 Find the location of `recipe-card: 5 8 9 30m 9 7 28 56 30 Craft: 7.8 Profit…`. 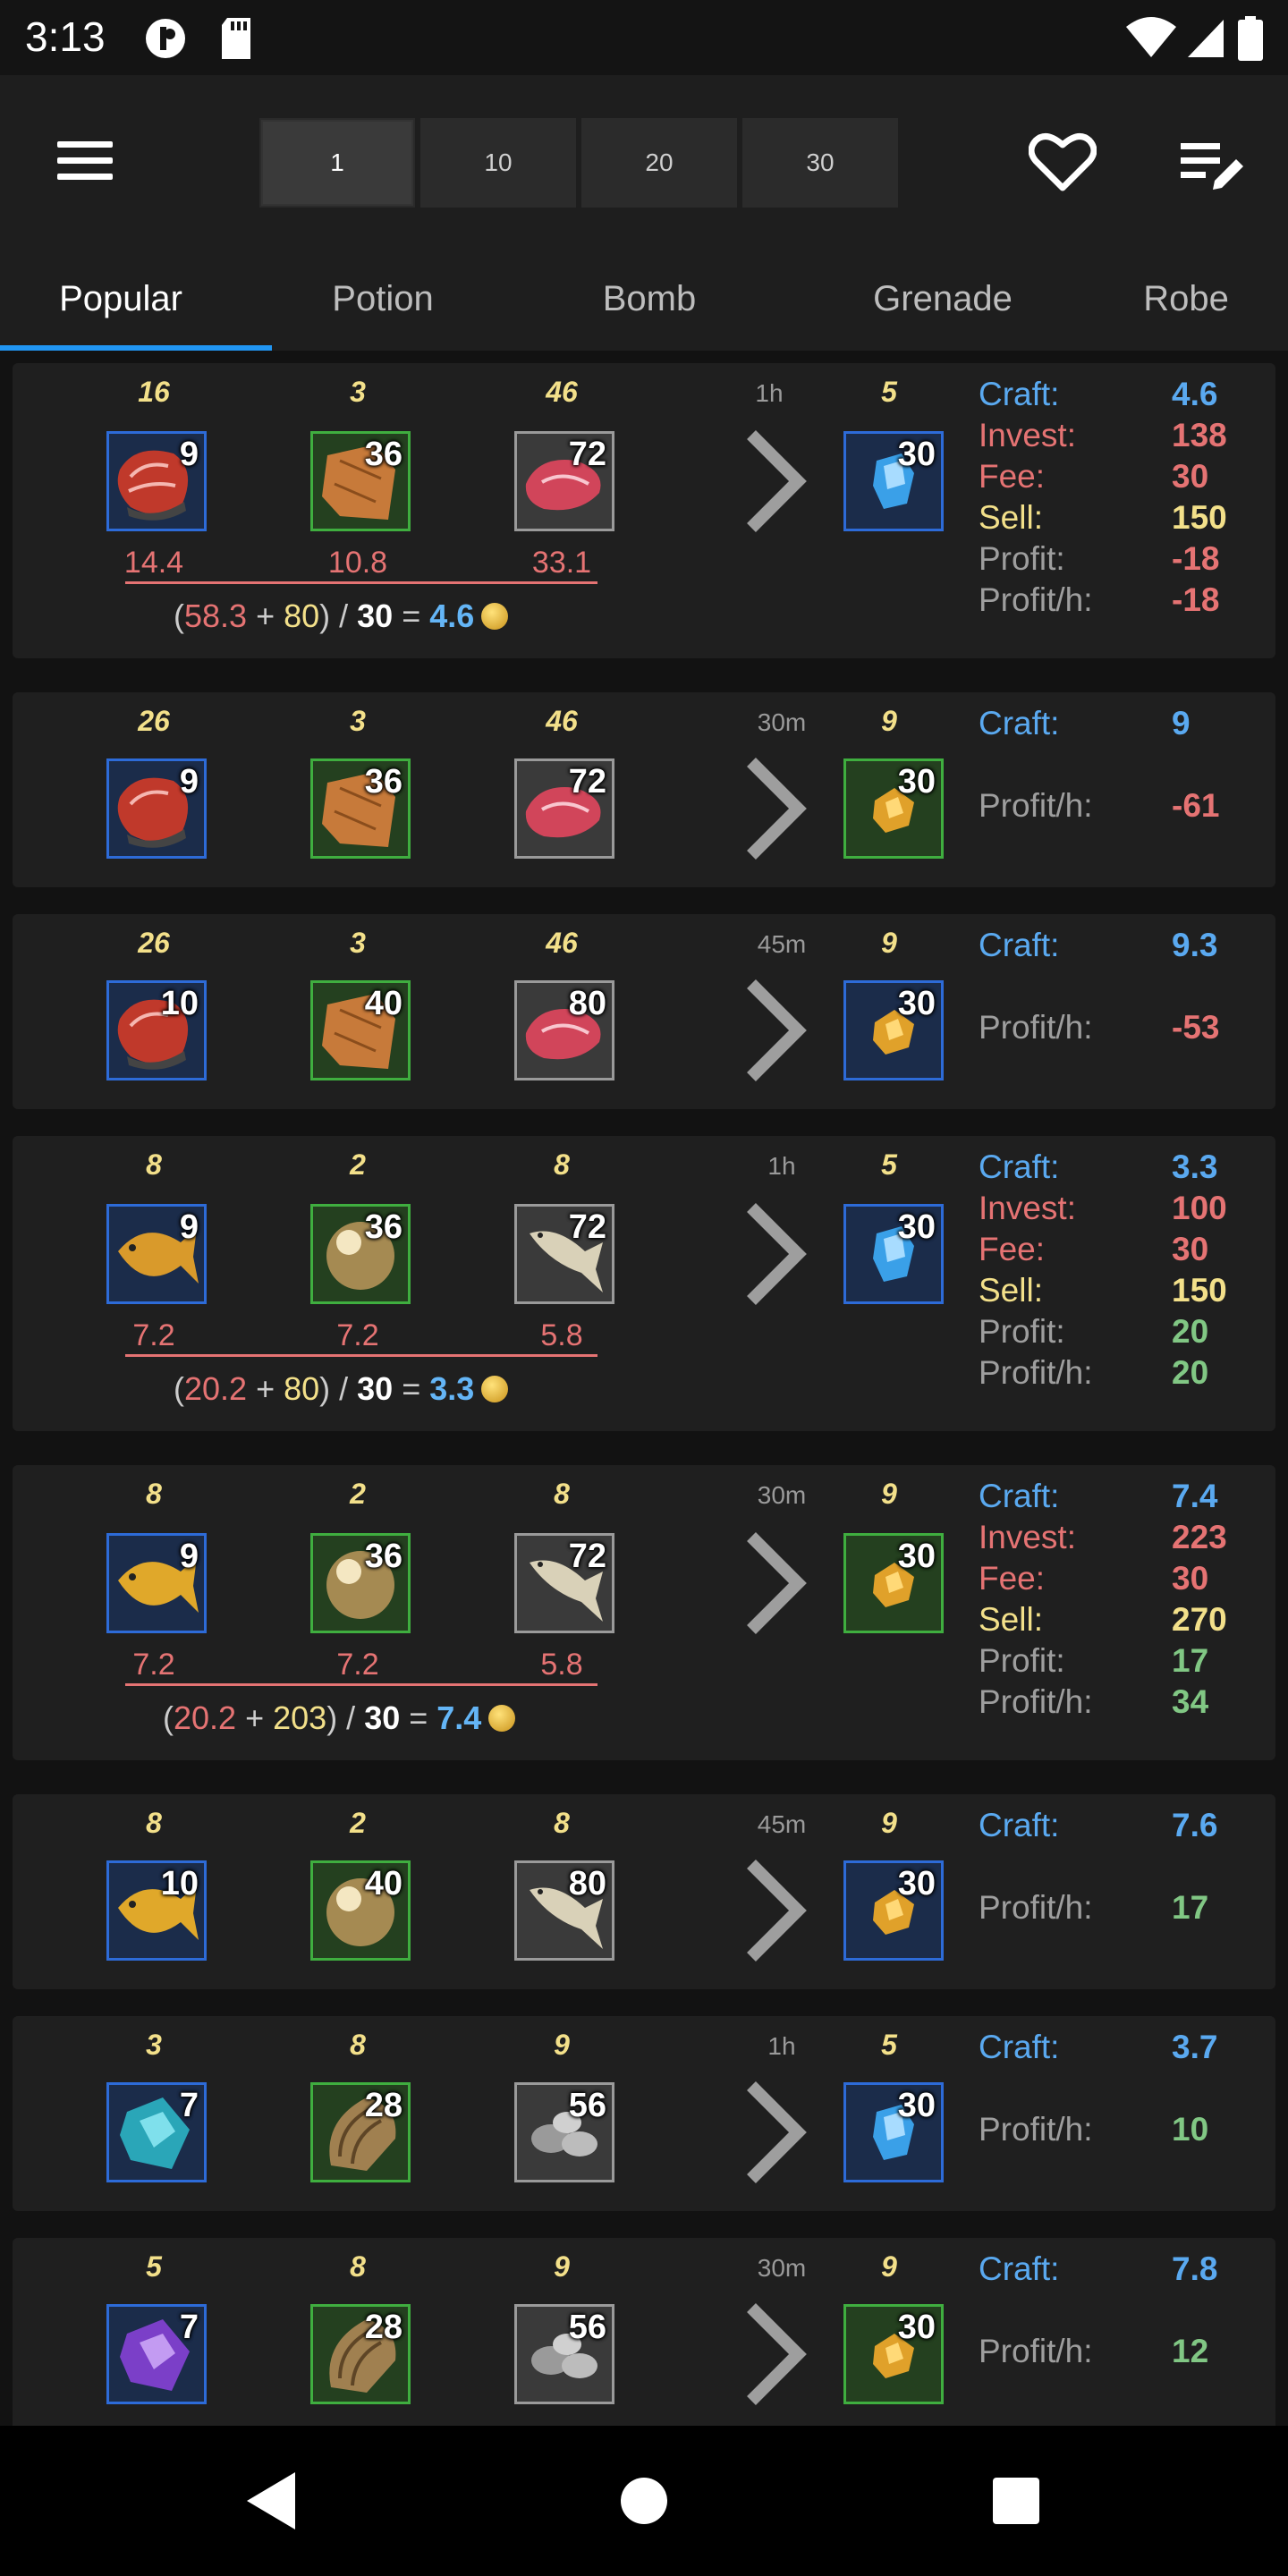

recipe-card: 5 8 9 30m 9 7 28 56 30 Craft: 7.8 Profit… is located at coordinates (644, 2332).